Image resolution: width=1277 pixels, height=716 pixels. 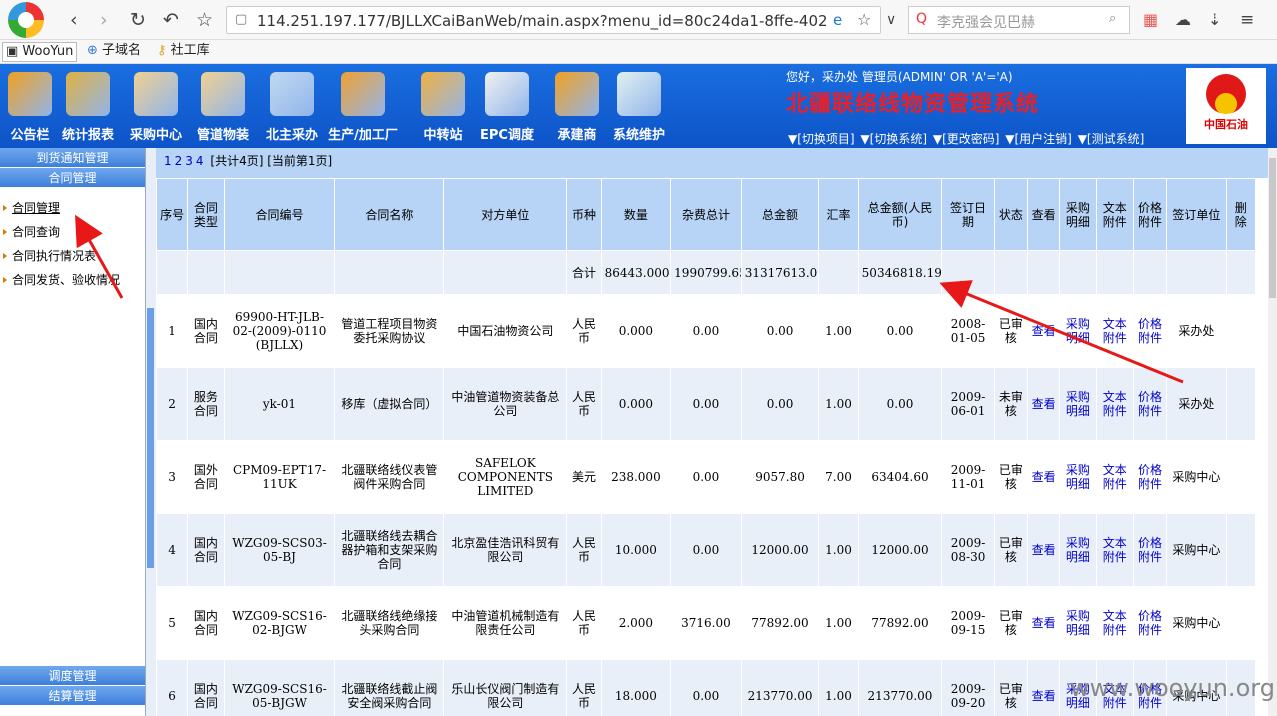 What do you see at coordinates (507, 107) in the screenshot?
I see `nav-item-7: EPC调度` at bounding box center [507, 107].